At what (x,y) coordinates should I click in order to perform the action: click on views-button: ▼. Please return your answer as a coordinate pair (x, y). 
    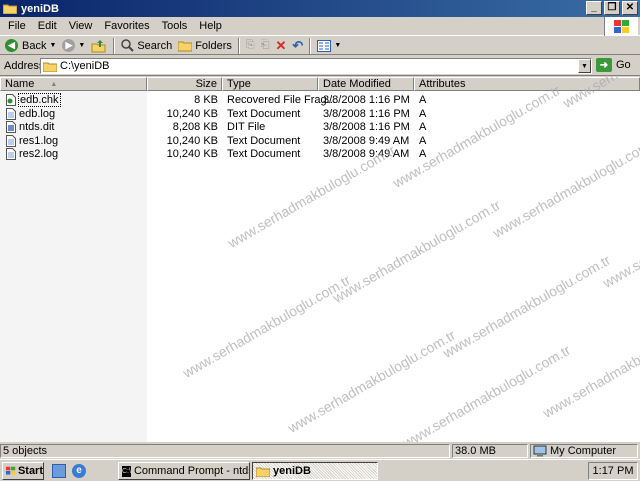
    Looking at the image, I should click on (329, 46).